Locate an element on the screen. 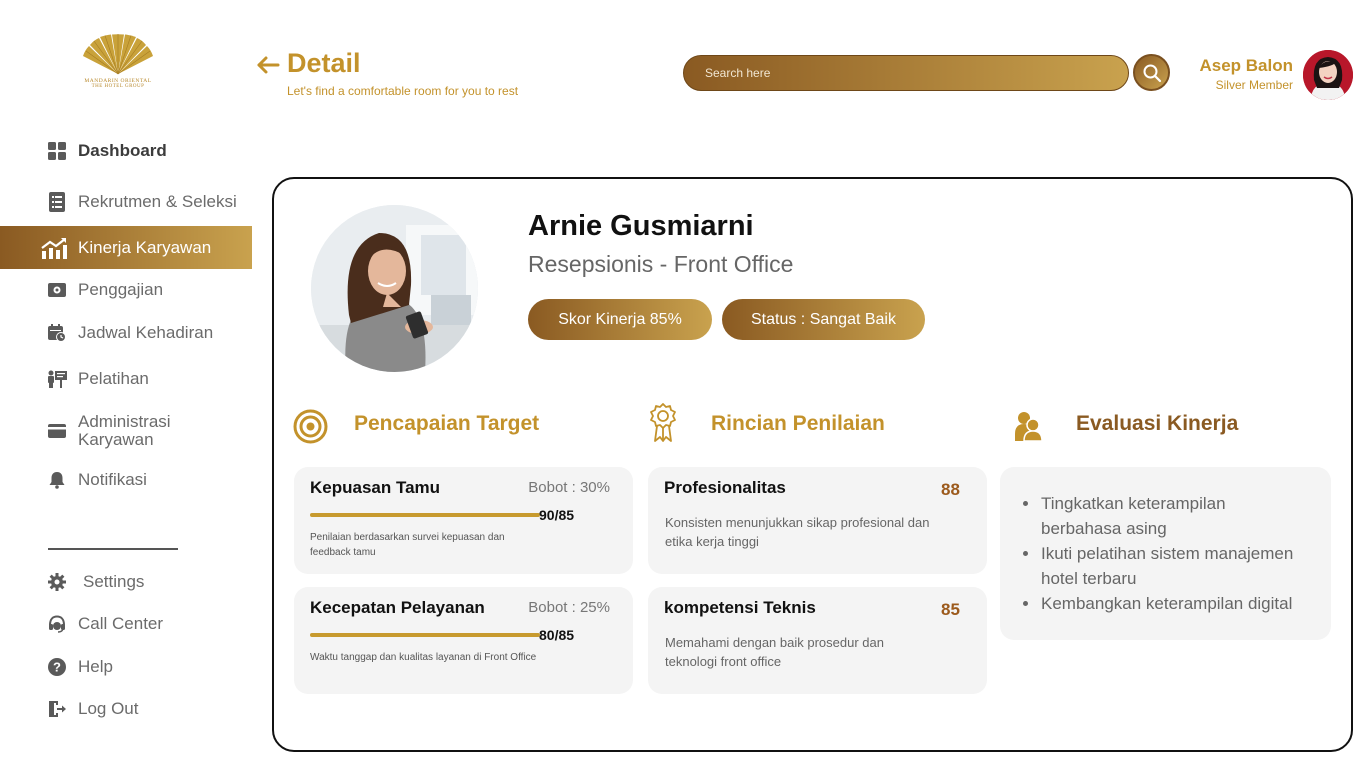 The width and height of the screenshot is (1366, 768). target-name: Kepuasan Tamu is located at coordinates (375, 487).